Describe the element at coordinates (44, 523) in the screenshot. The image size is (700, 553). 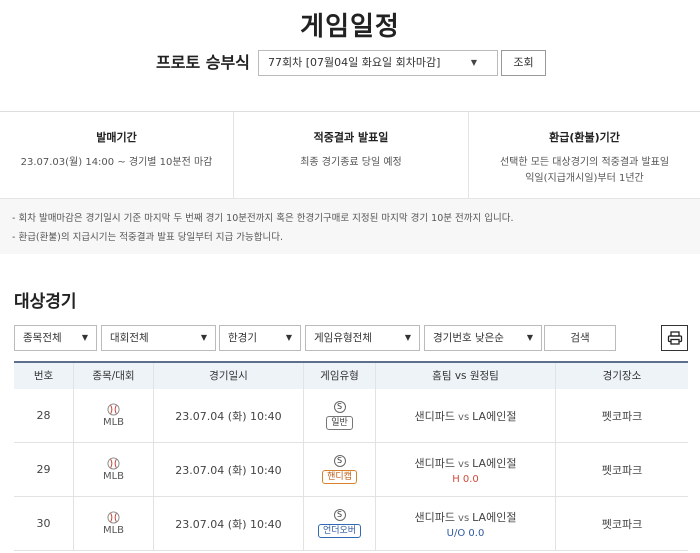
I see `row-no: 30` at that location.